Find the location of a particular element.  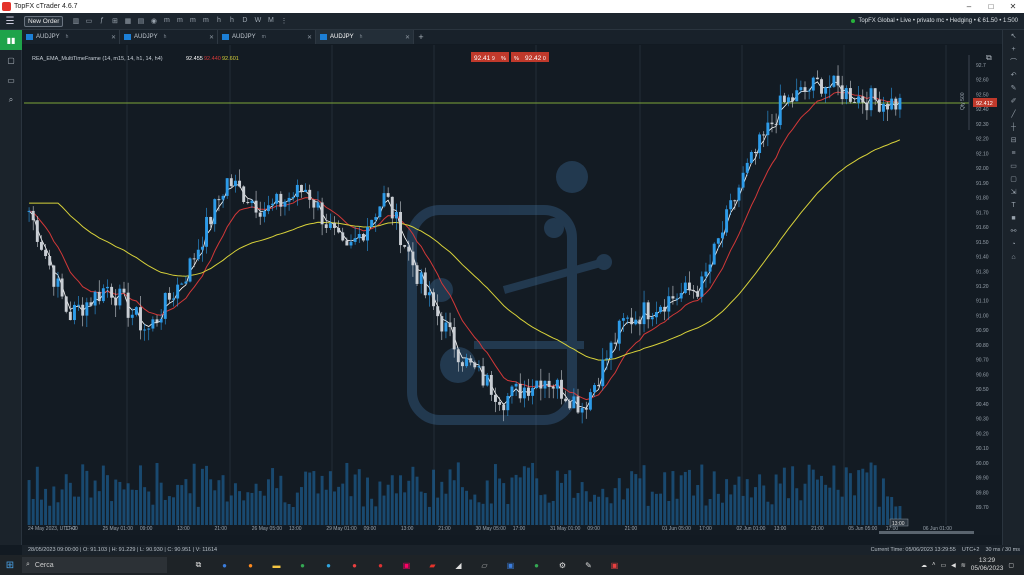

tab-chart-1: AUDJPY h ✕ is located at coordinates (71, 37).